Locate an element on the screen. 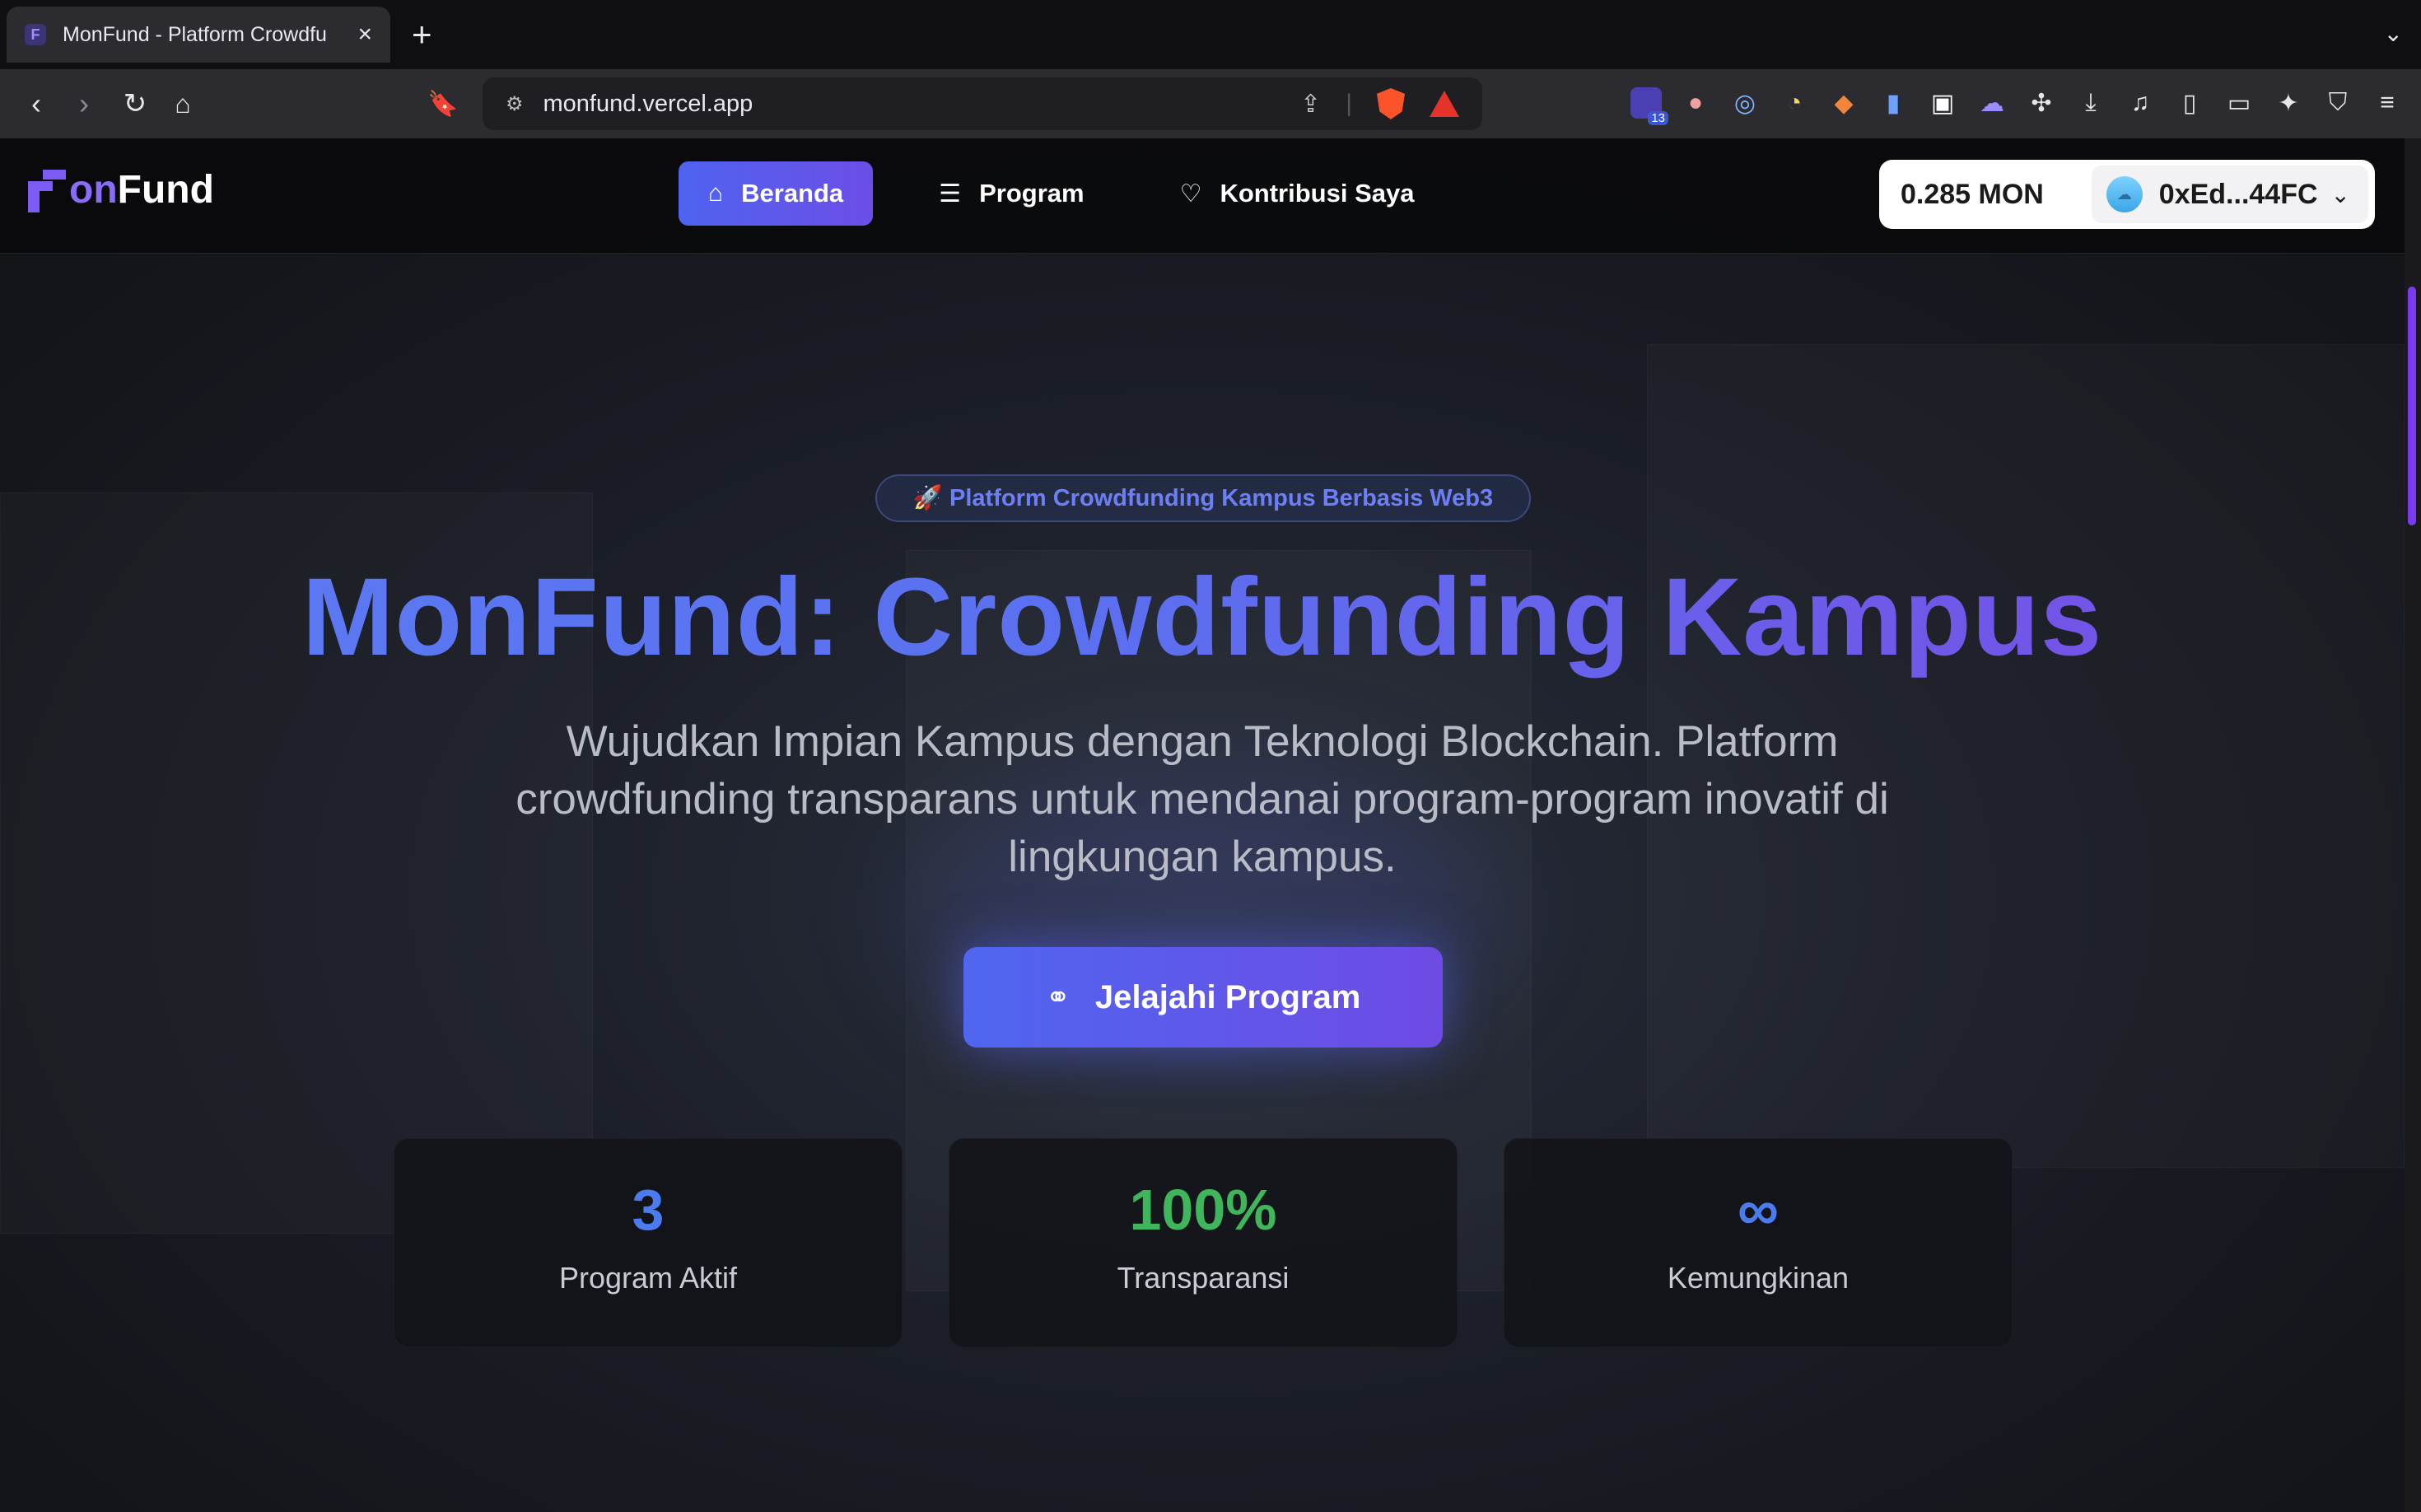 Image resolution: width=2421 pixels, height=1512 pixels. nav-label: Beranda is located at coordinates (792, 193).